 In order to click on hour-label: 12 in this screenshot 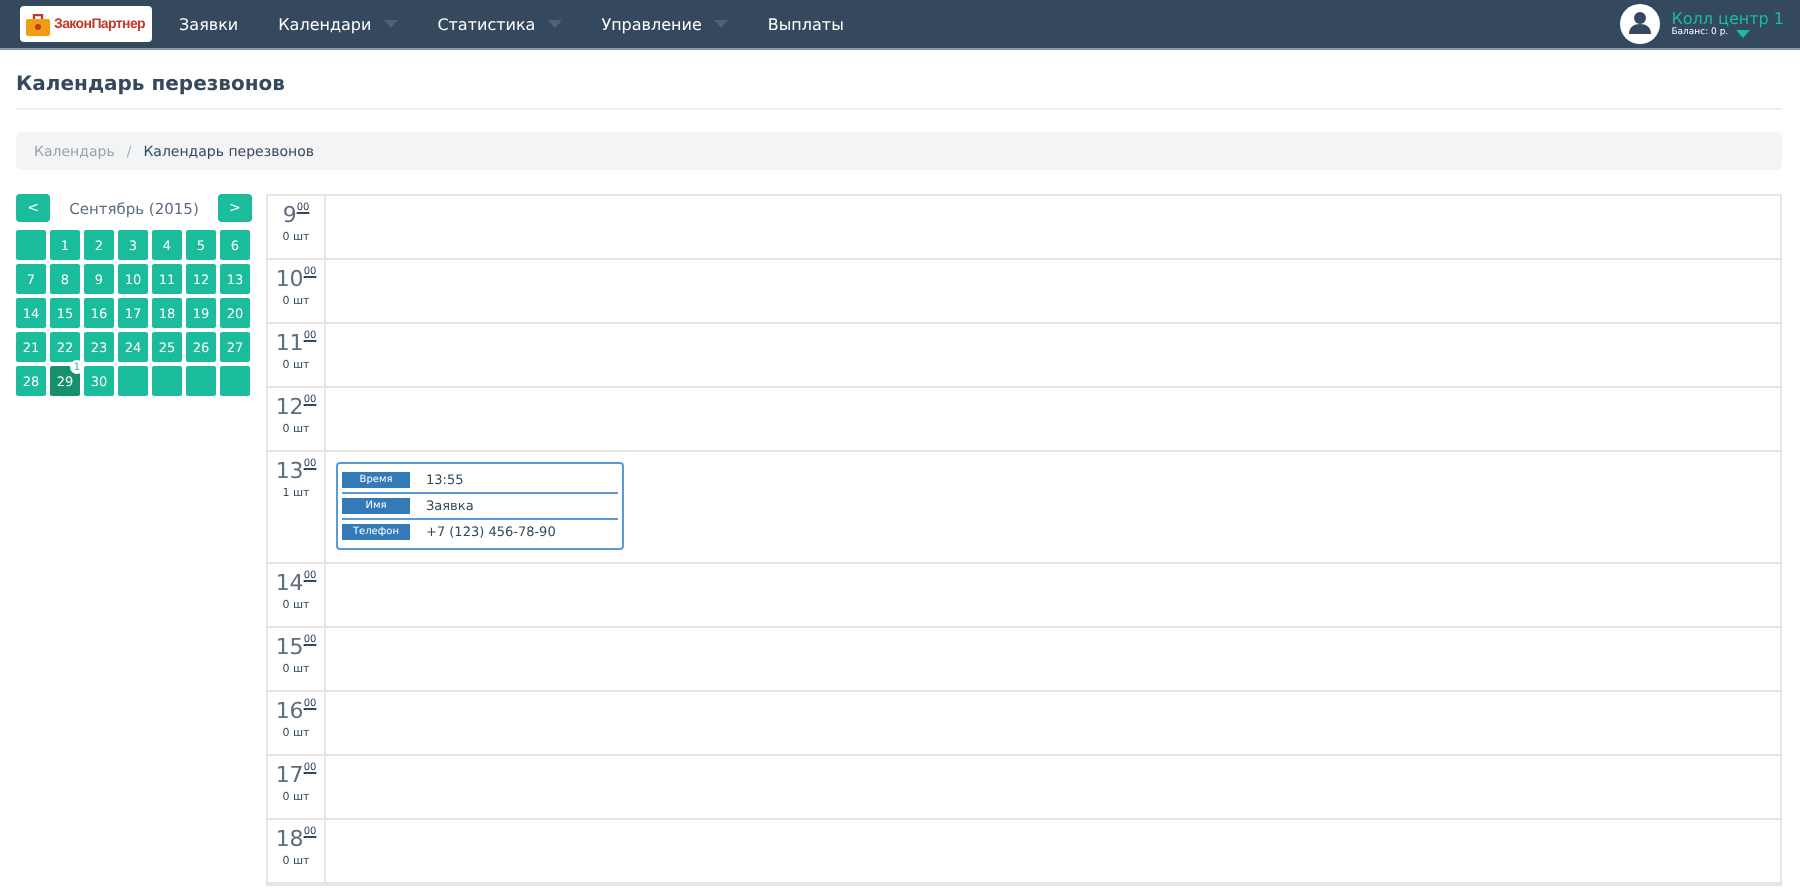, I will do `click(289, 407)`.